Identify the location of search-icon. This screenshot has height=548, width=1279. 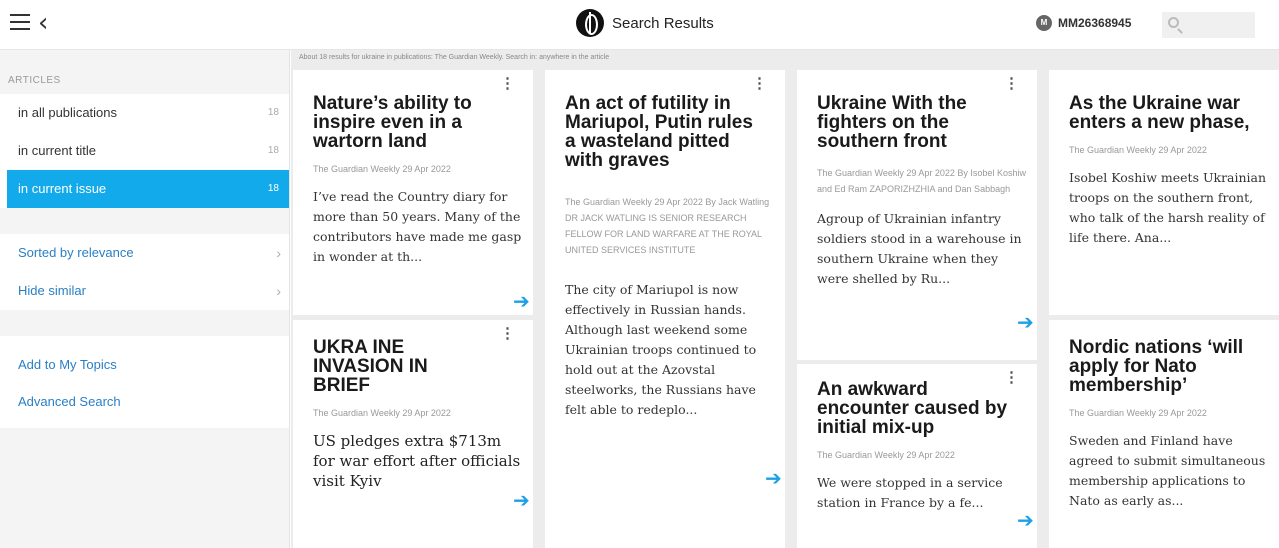
(1173, 22).